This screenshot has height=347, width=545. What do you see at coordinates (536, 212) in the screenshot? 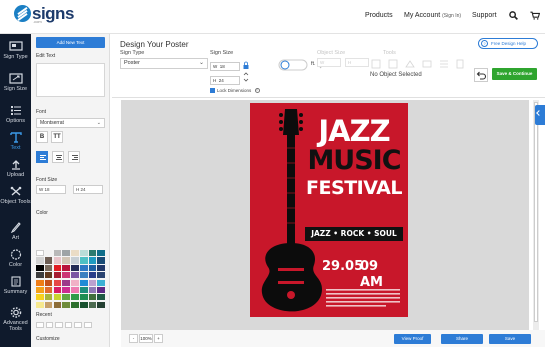
I see `scrollbar-thumb` at bounding box center [536, 212].